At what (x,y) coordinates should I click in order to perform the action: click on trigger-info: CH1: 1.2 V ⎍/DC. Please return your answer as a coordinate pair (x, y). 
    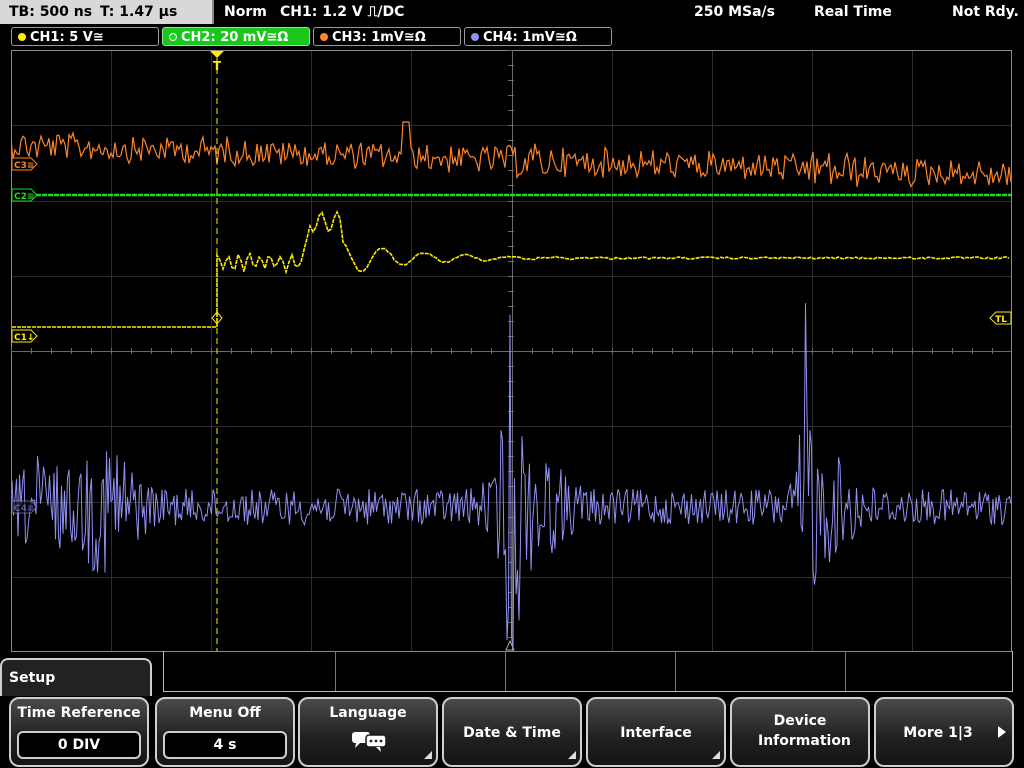
    Looking at the image, I should click on (342, 12).